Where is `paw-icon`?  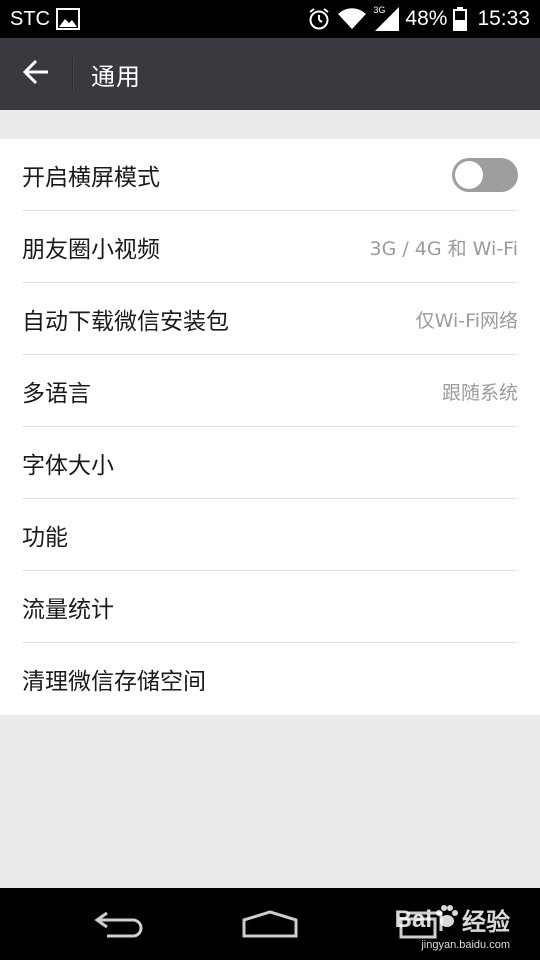 paw-icon is located at coordinates (447, 919).